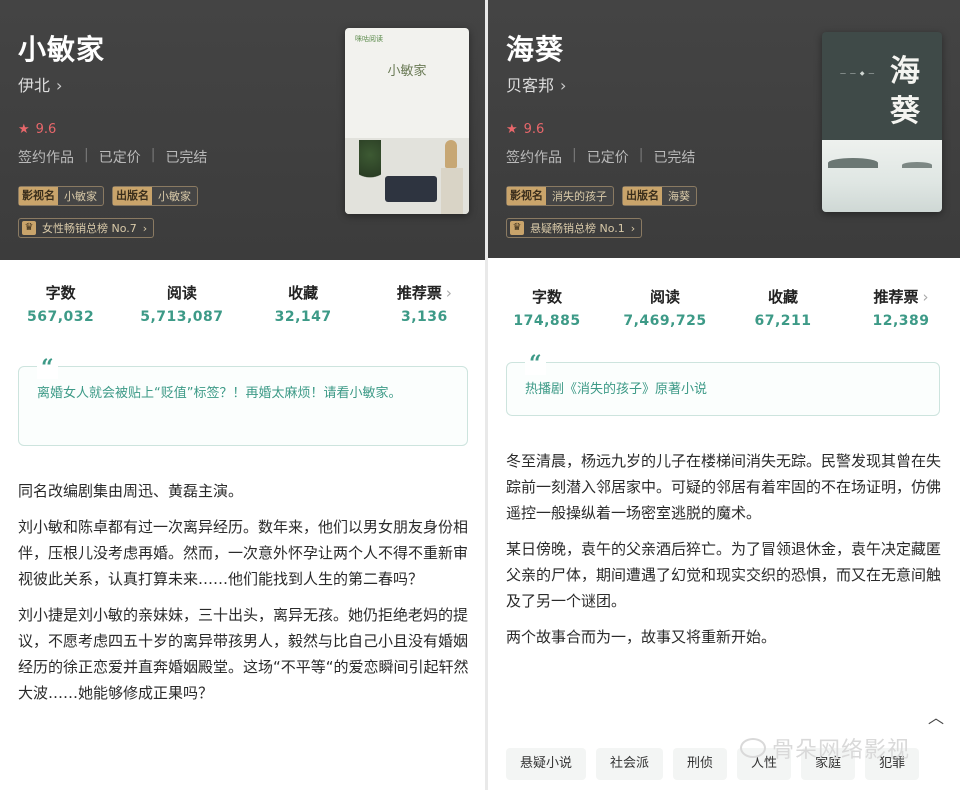  I want to click on shelf-illustration, so click(452, 191).